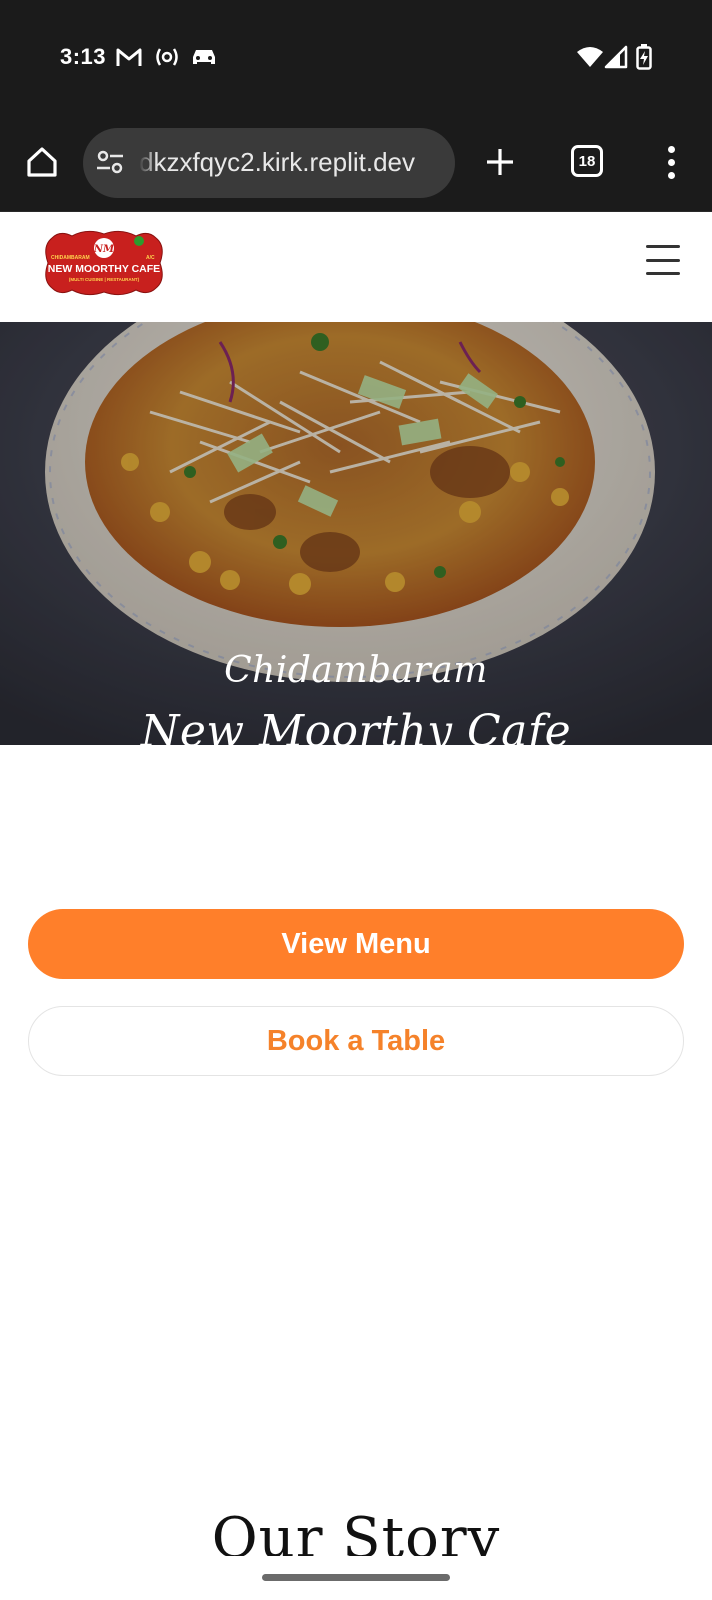 The width and height of the screenshot is (712, 1600). Describe the element at coordinates (356, 1531) in the screenshot. I see `our-story-heading: Our Story` at that location.